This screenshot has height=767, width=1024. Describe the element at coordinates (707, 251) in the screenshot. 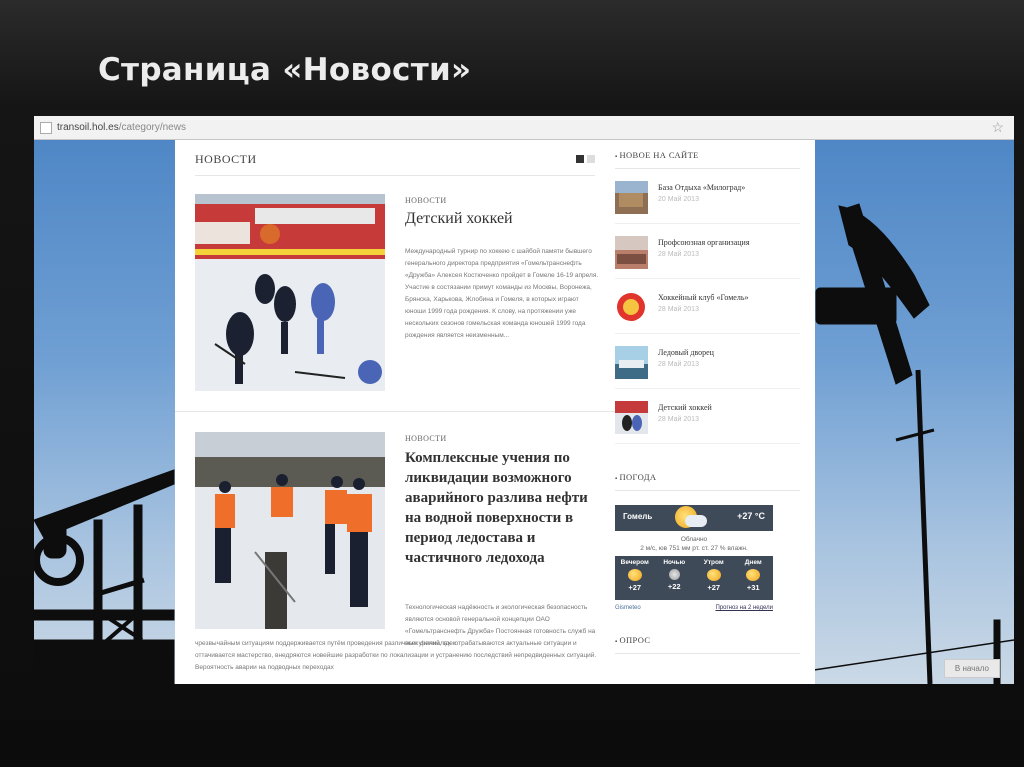

I see `sidebar-news-item: Профсоюзная организация 28 Май 2013` at that location.